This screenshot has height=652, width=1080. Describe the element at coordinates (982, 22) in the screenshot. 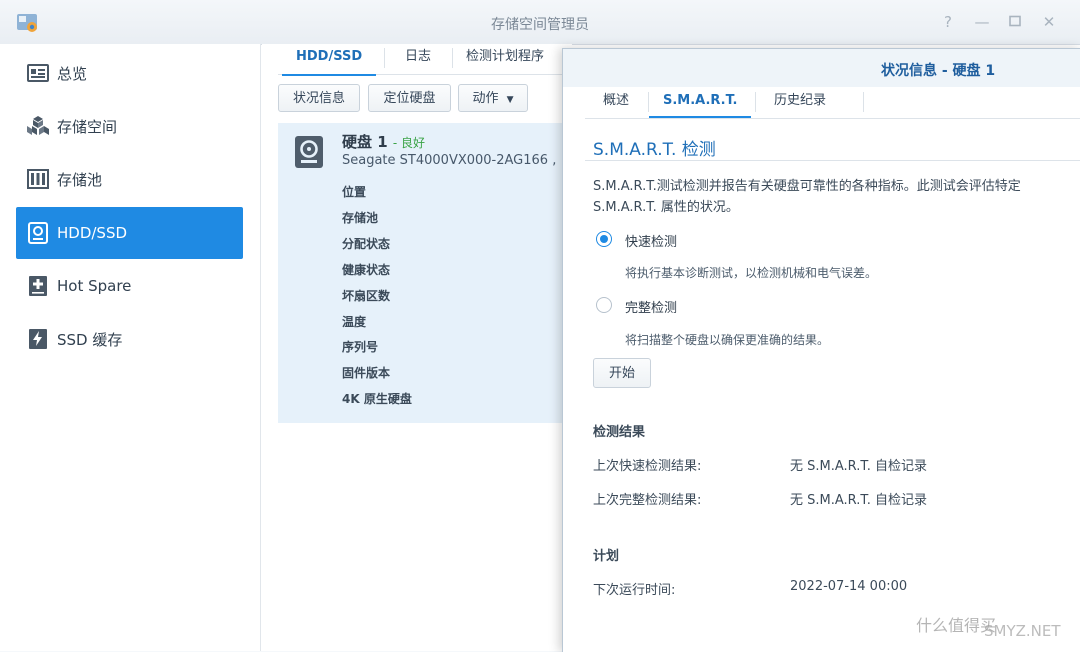

I see `minimize-icon: —` at that location.